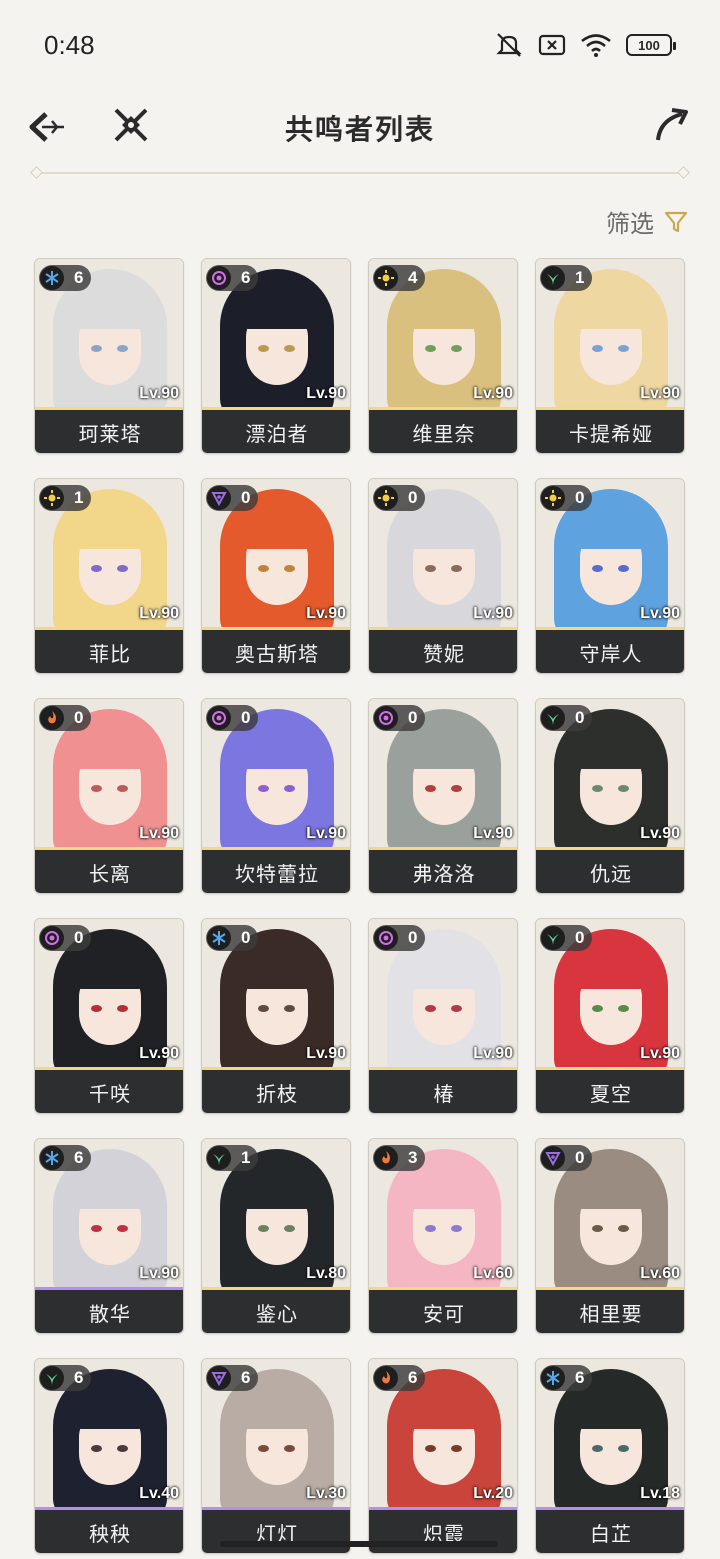 Image resolution: width=720 pixels, height=1559 pixels. What do you see at coordinates (276, 1016) in the screenshot?
I see `character-card: Lv.90 0 折枝` at bounding box center [276, 1016].